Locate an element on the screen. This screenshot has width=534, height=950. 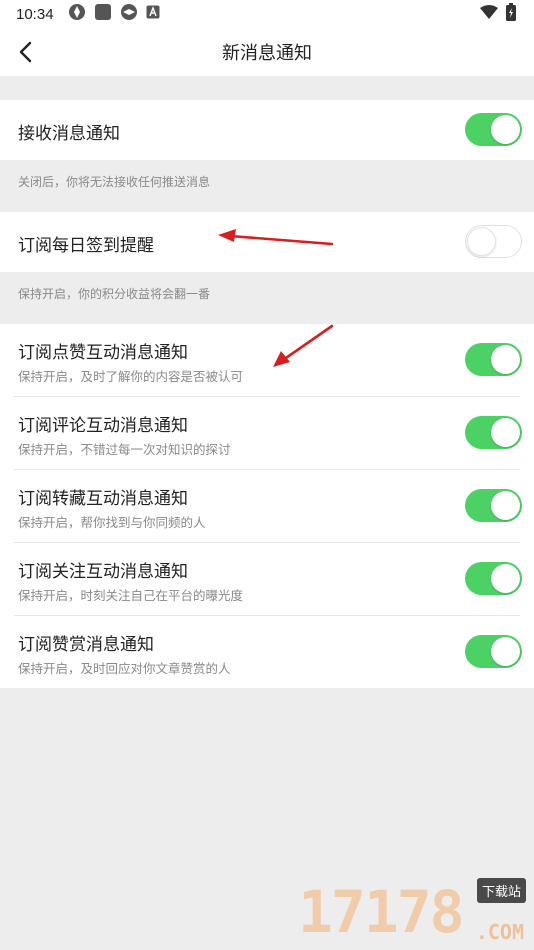
setting-label: 订阅每日签到提醒 is located at coordinates (86, 246).